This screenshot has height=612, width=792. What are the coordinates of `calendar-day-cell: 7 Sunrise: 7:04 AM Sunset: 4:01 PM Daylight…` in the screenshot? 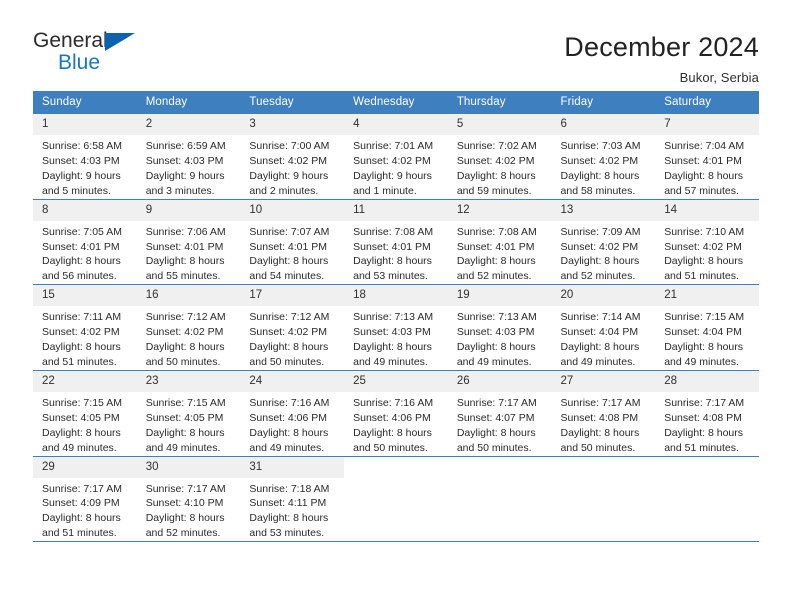 It's located at (707, 156).